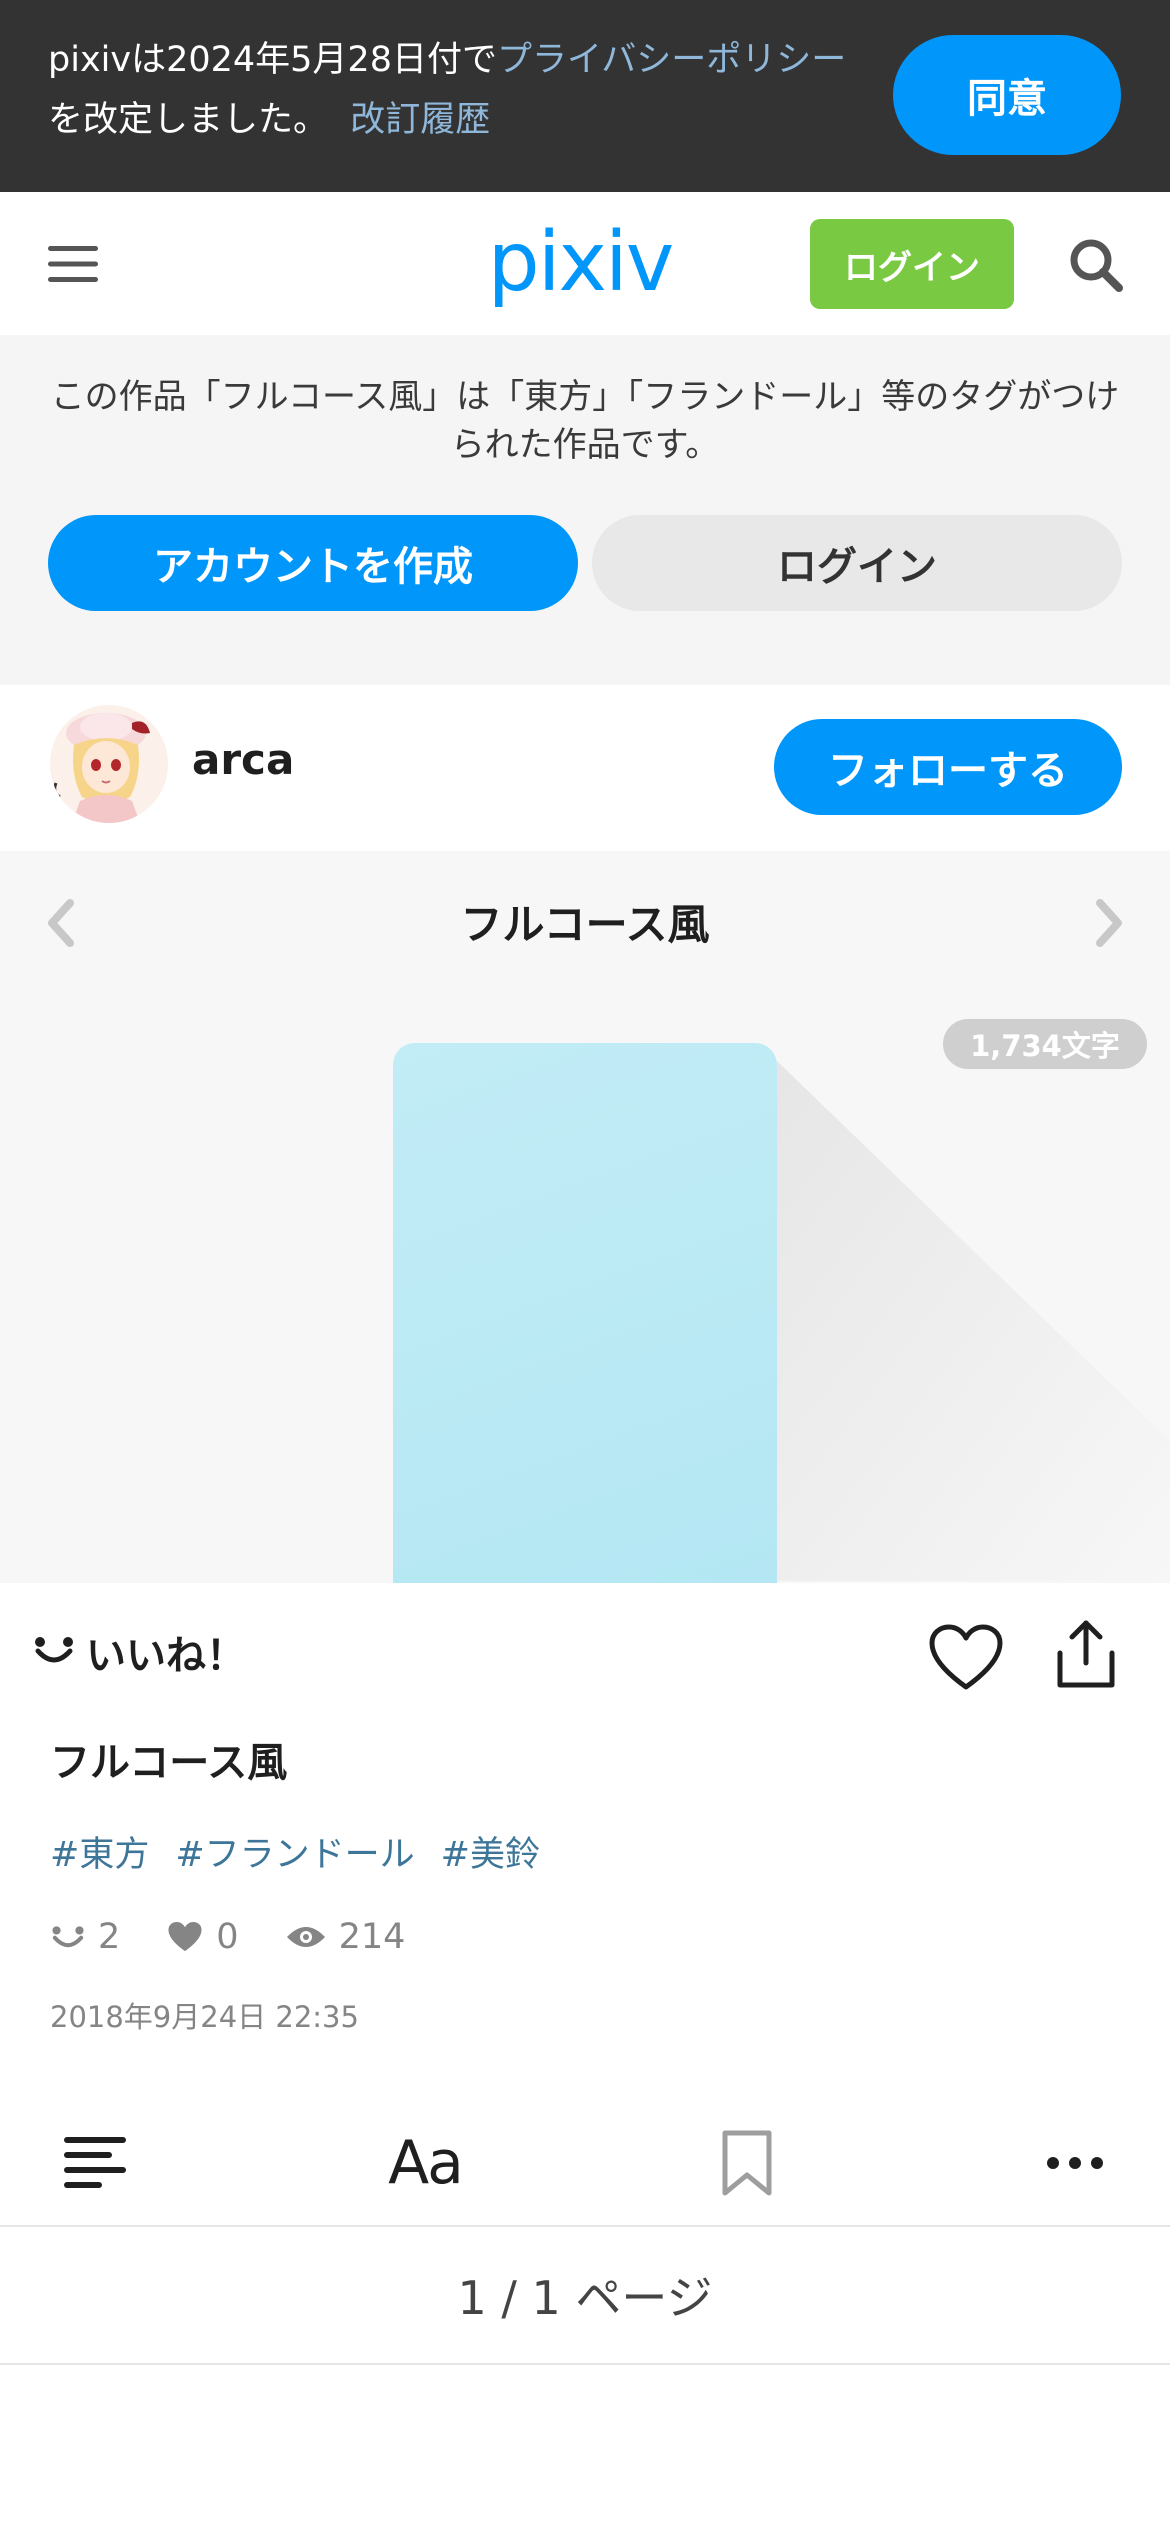  Describe the element at coordinates (912, 264) in the screenshot. I see `header-login-button: ログイン` at that location.